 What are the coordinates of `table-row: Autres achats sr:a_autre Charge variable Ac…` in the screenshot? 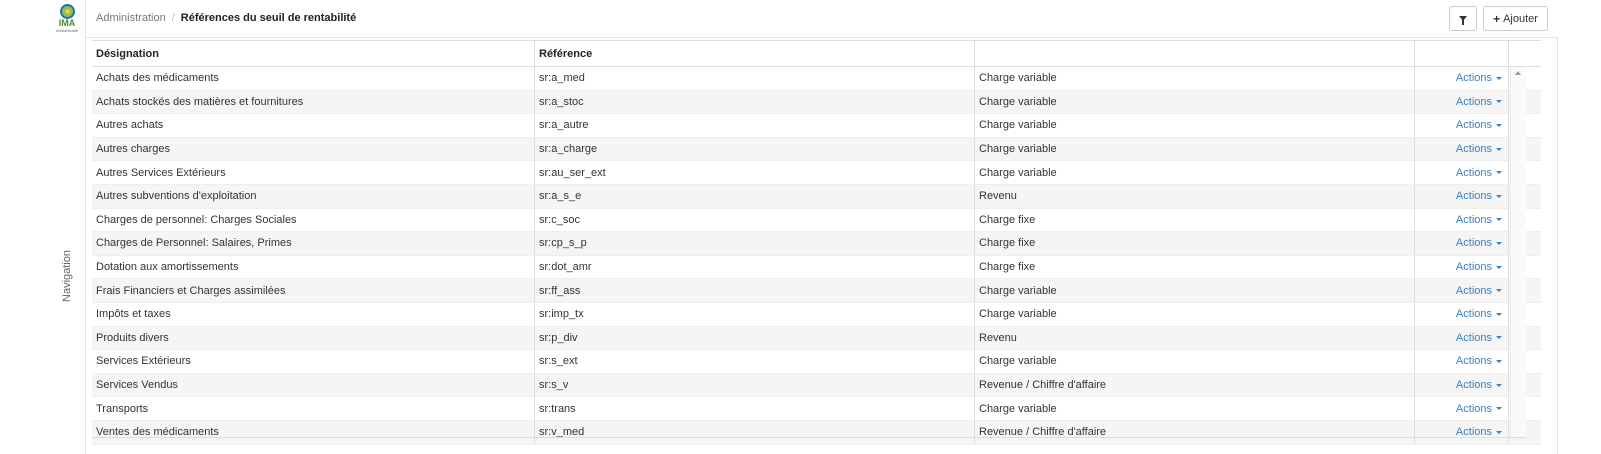 It's located at (816, 126).